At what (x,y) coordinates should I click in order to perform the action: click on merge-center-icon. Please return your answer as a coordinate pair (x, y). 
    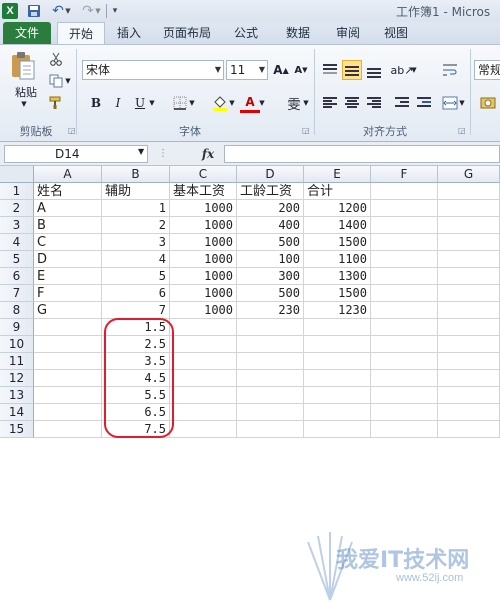
    Looking at the image, I should click on (450, 103).